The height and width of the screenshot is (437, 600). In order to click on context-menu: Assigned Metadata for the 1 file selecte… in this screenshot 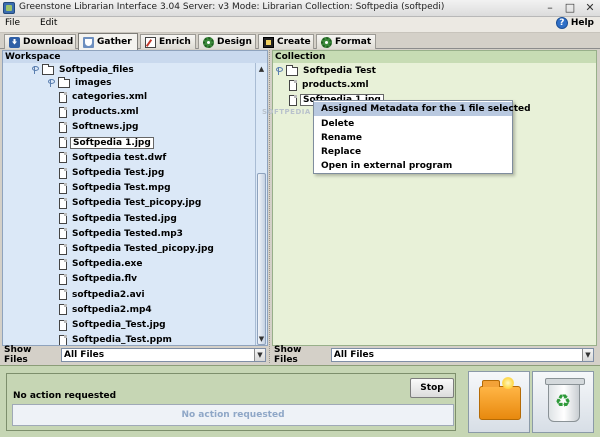, I will do `click(422, 137)`.